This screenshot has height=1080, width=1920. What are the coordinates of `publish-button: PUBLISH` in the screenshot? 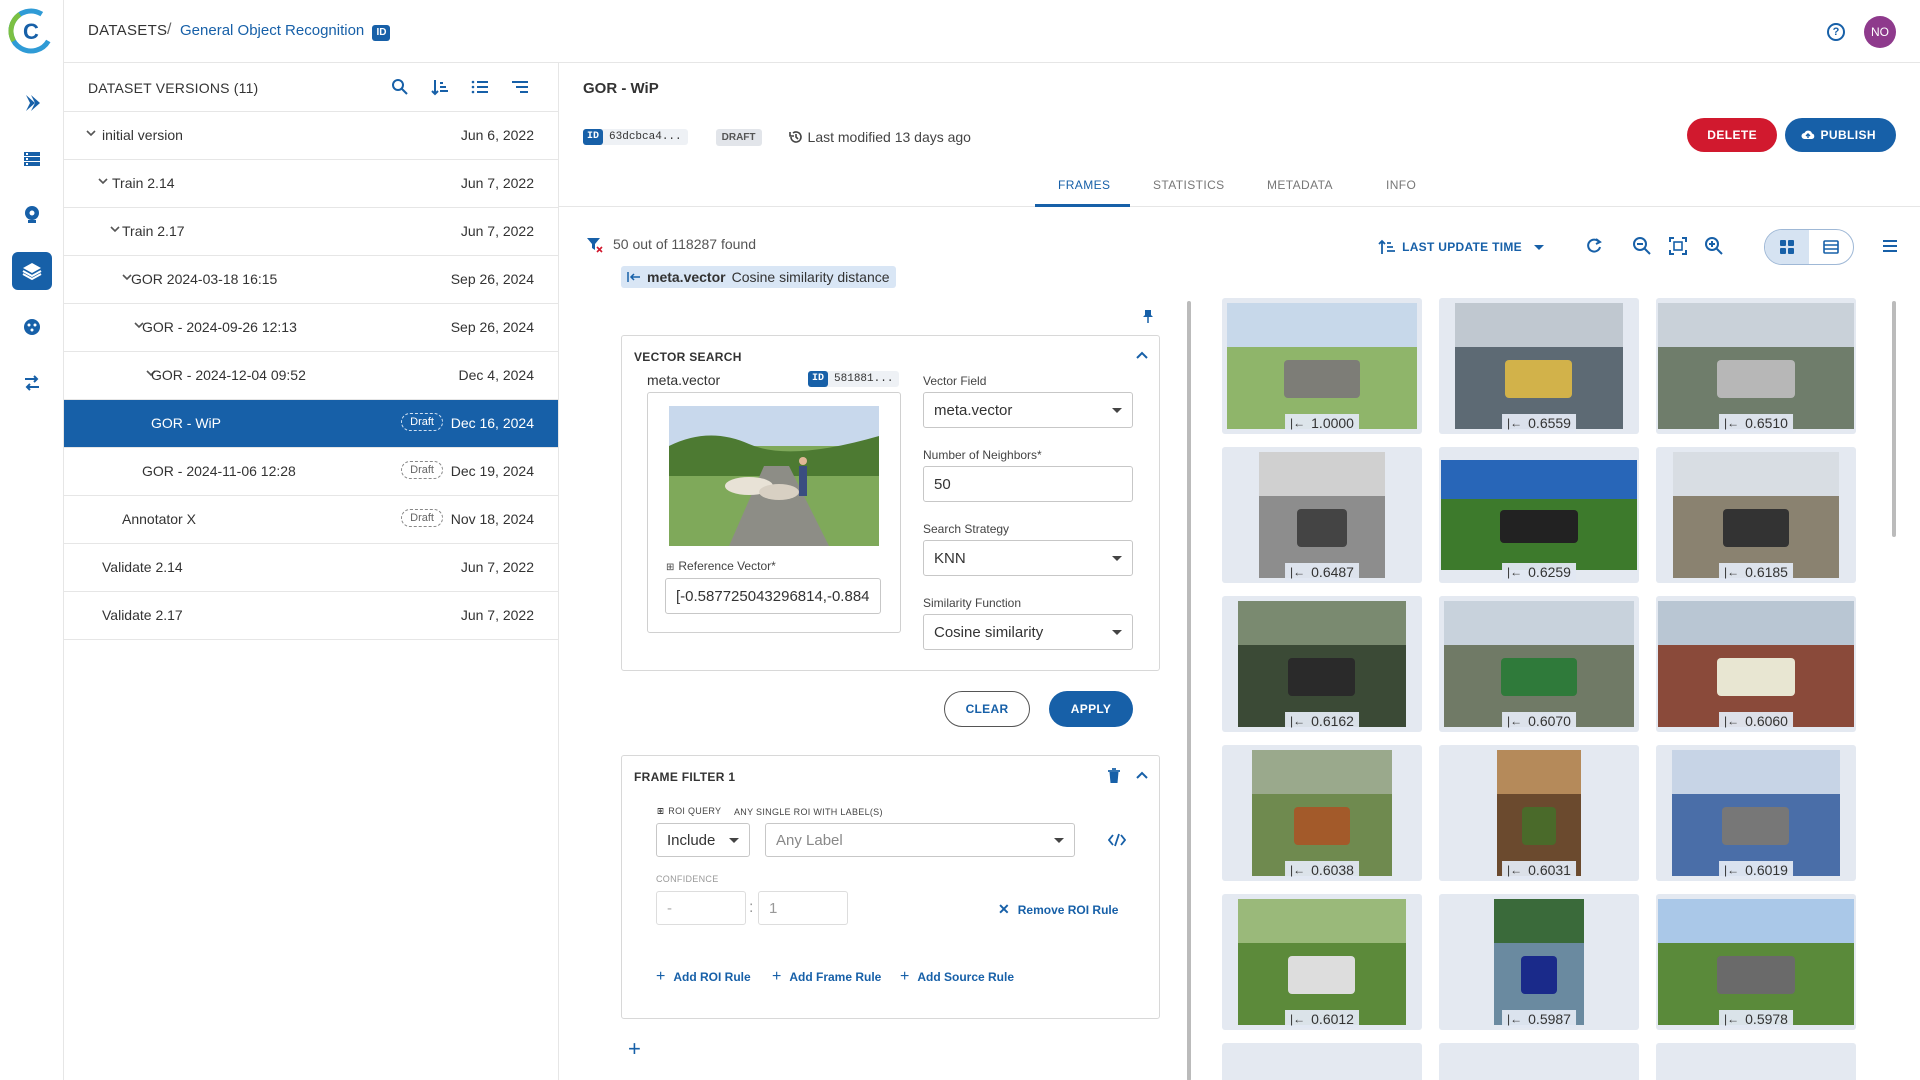 It's located at (1840, 135).